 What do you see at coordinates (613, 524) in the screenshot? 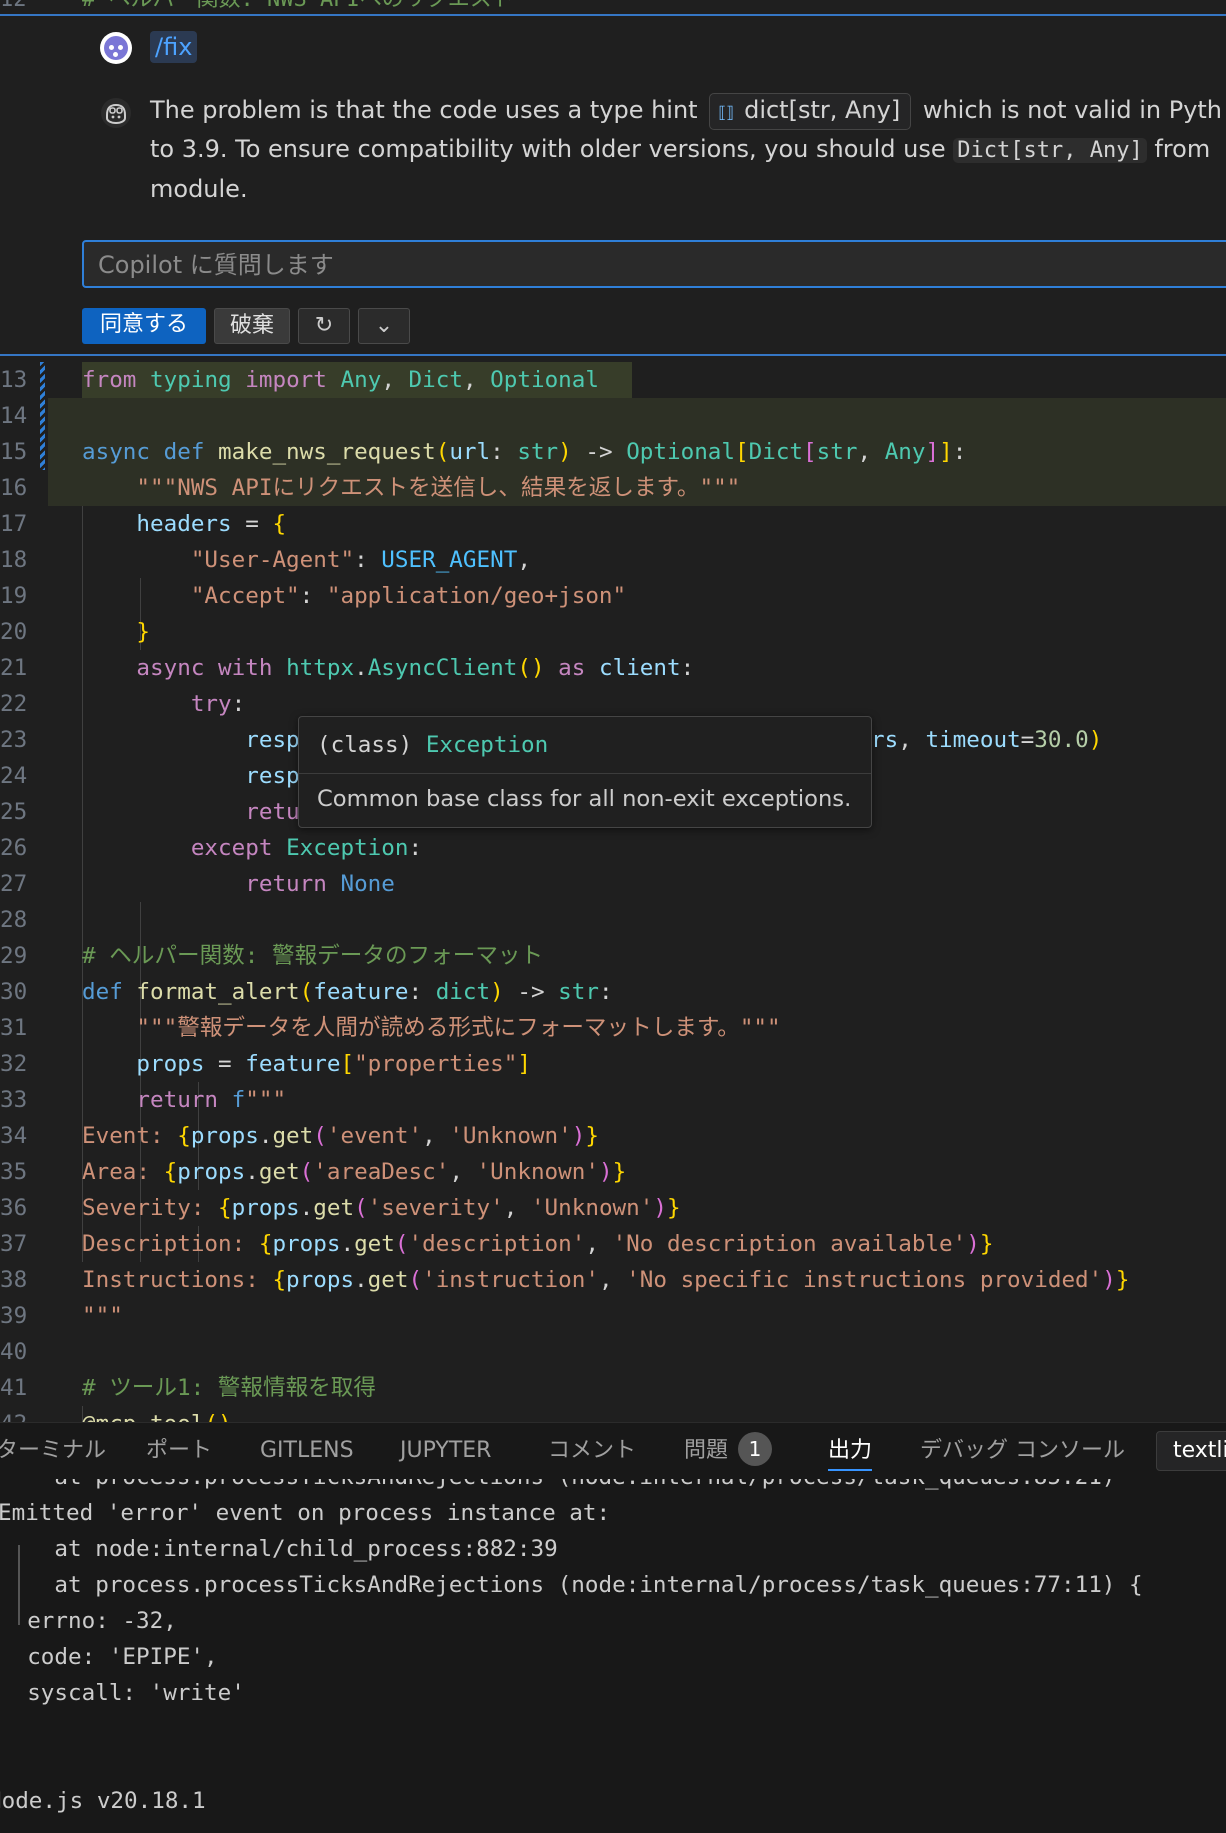
I see `code-line: 17 headers = {` at bounding box center [613, 524].